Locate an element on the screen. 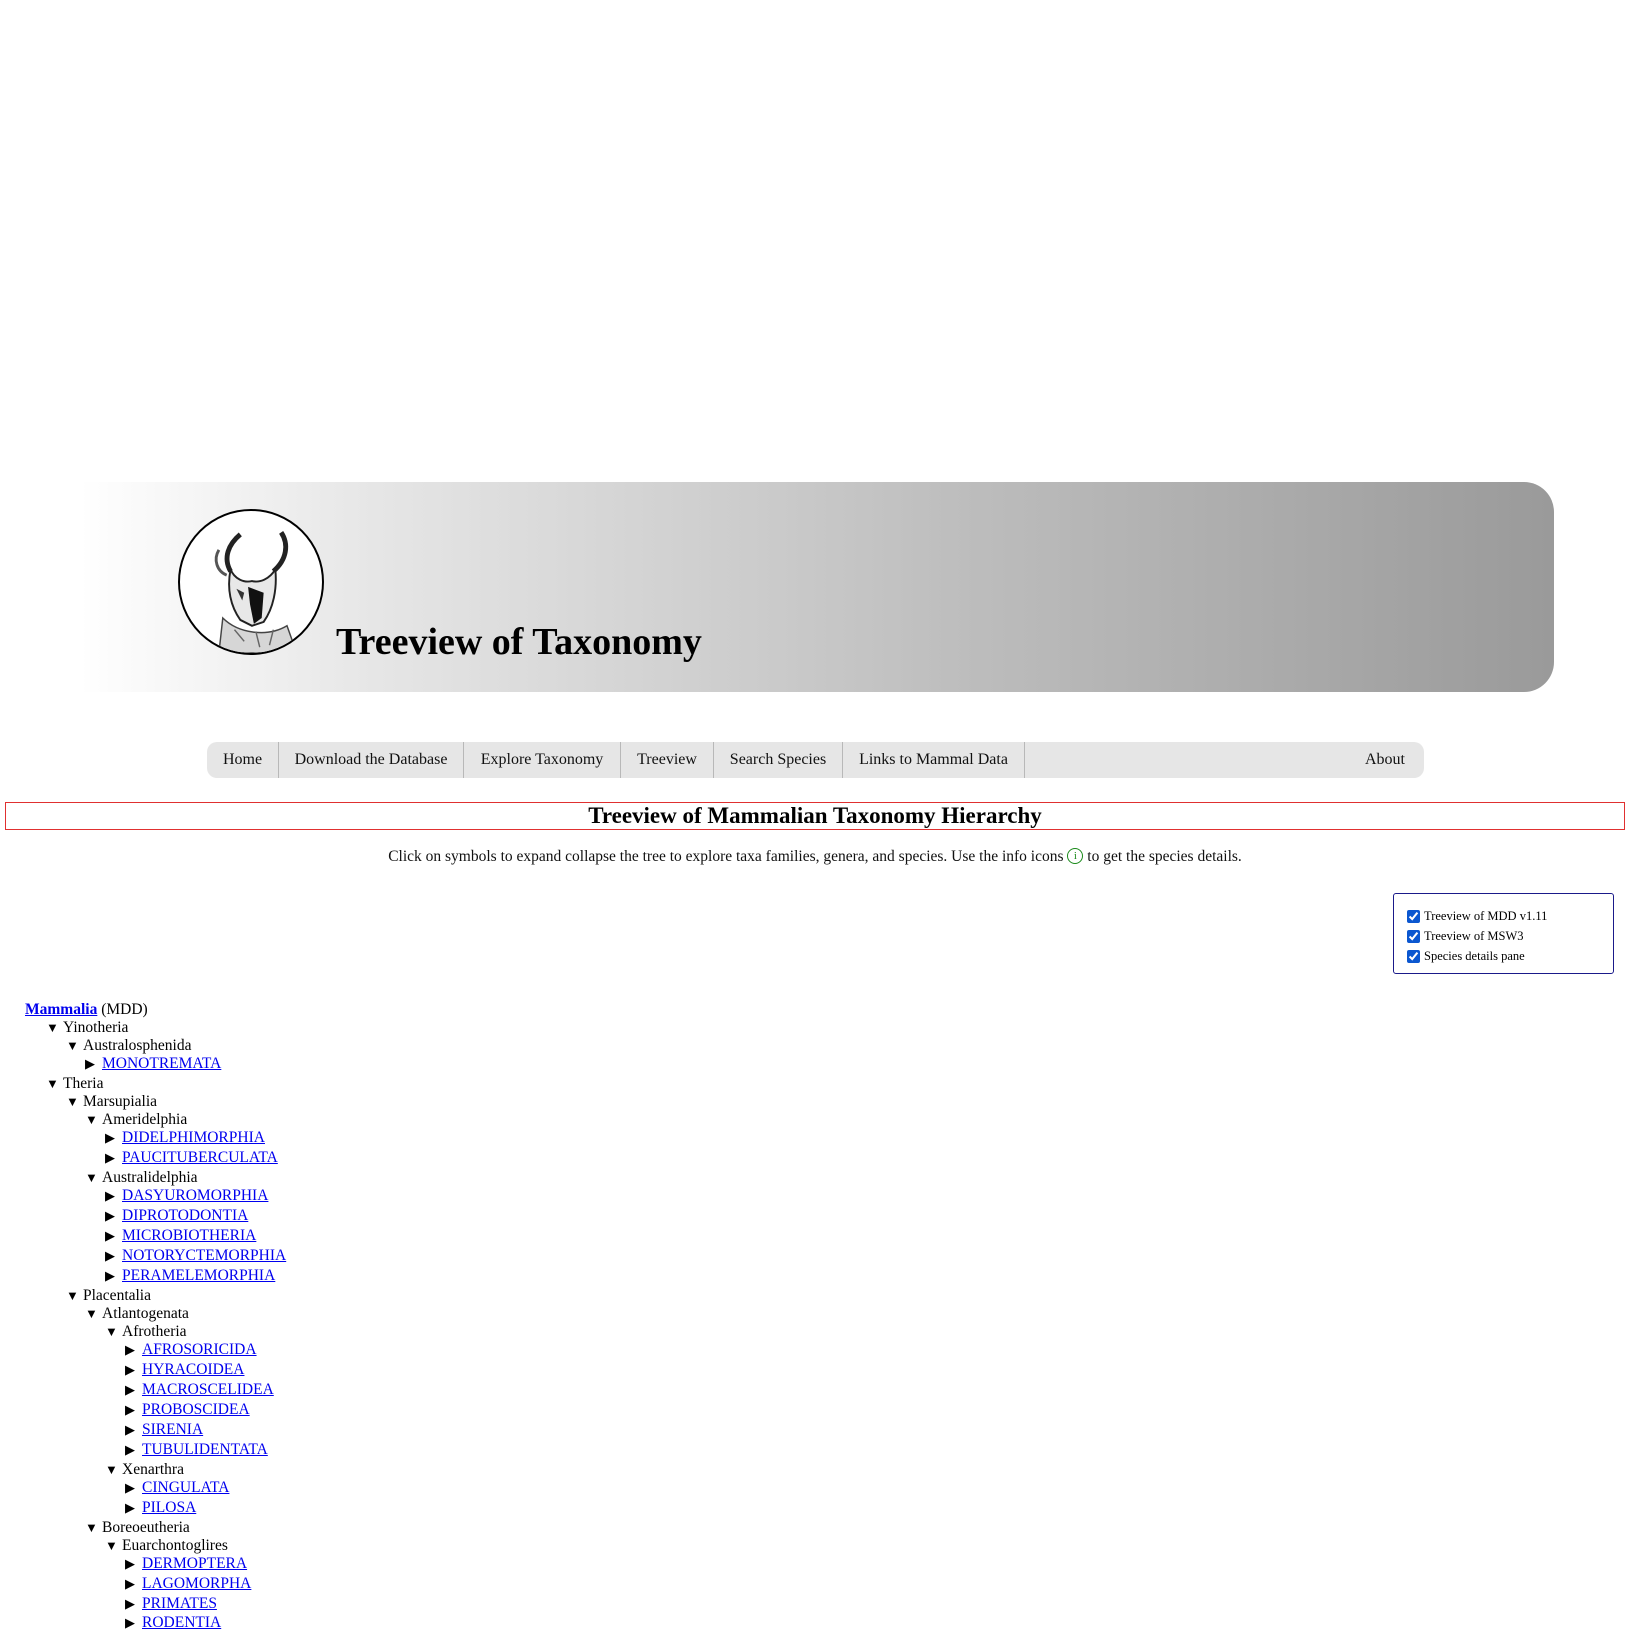 This screenshot has width=1630, height=1632. root-suffix: (MDD) is located at coordinates (124, 1009).